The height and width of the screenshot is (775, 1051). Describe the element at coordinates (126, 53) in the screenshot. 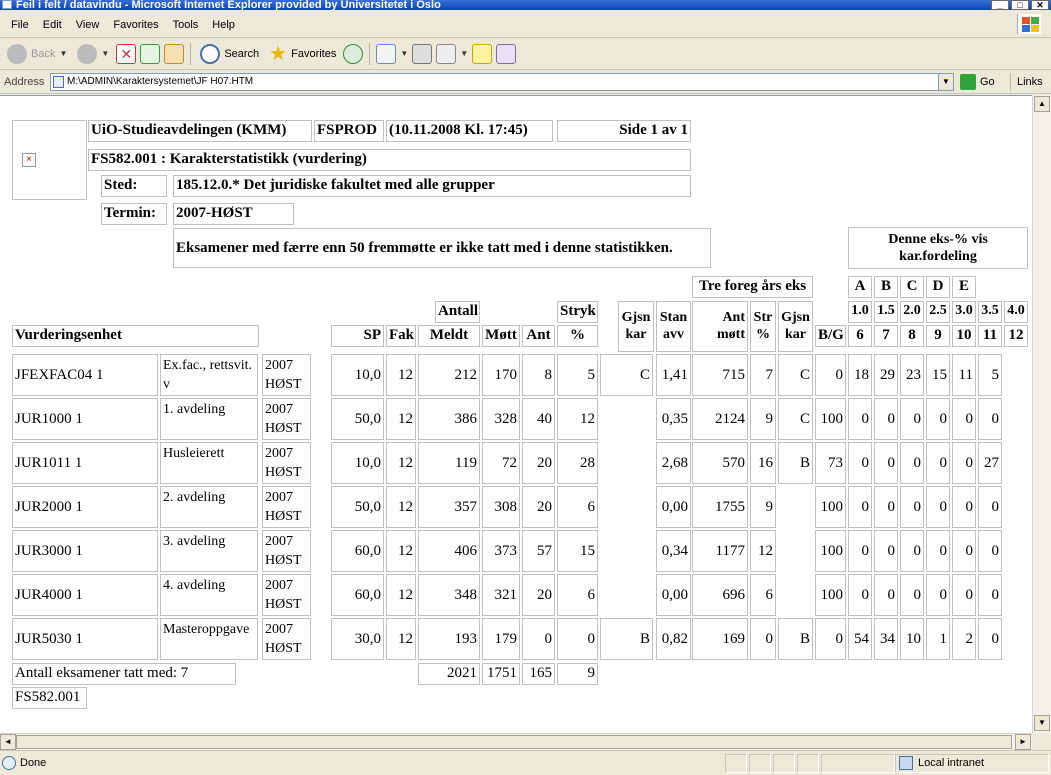

I see `stop-icon: ✕` at that location.